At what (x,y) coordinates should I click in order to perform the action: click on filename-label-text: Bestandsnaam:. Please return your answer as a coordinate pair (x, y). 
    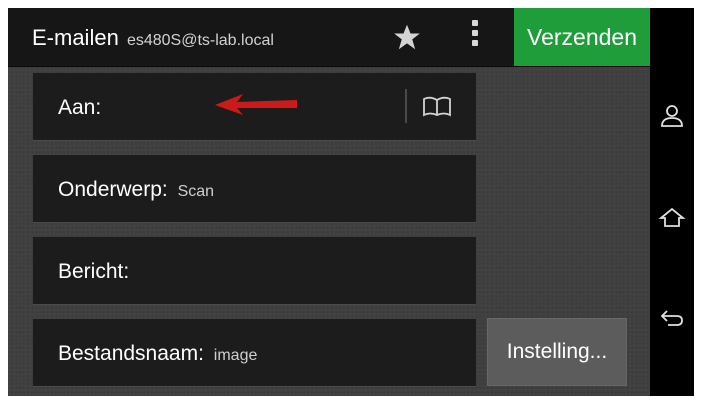
    Looking at the image, I should click on (131, 353).